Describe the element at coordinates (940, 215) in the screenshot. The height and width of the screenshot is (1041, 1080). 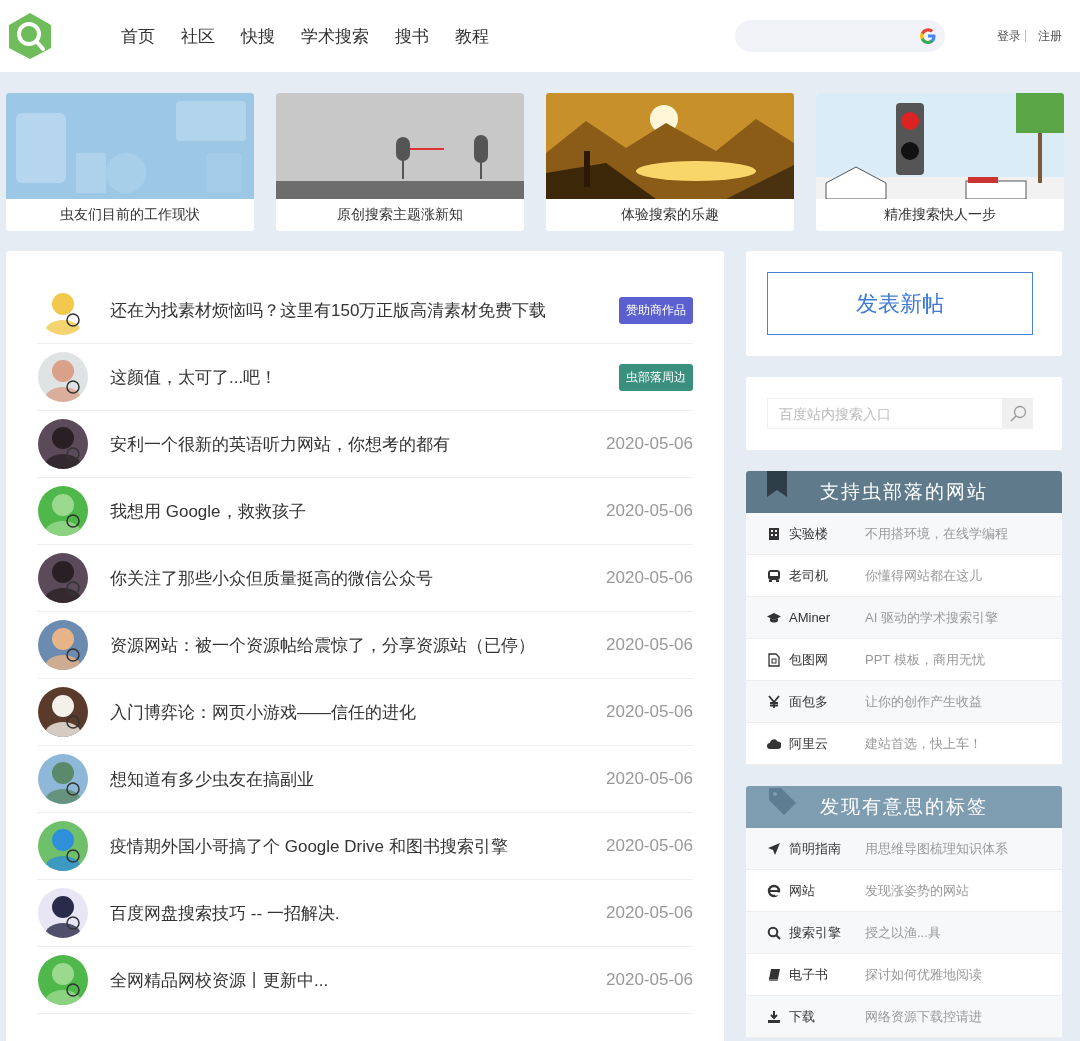
I see `banner-caption: 精准搜索快人一步` at that location.